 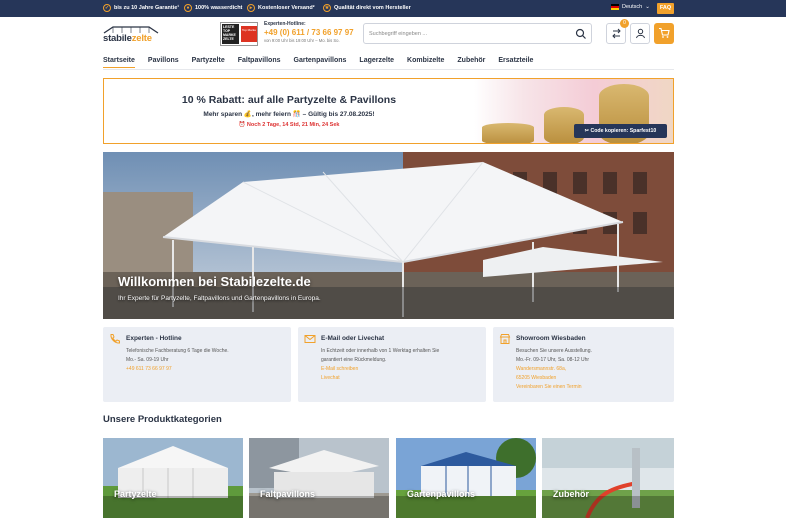 I want to click on cart-button, so click(x=664, y=33).